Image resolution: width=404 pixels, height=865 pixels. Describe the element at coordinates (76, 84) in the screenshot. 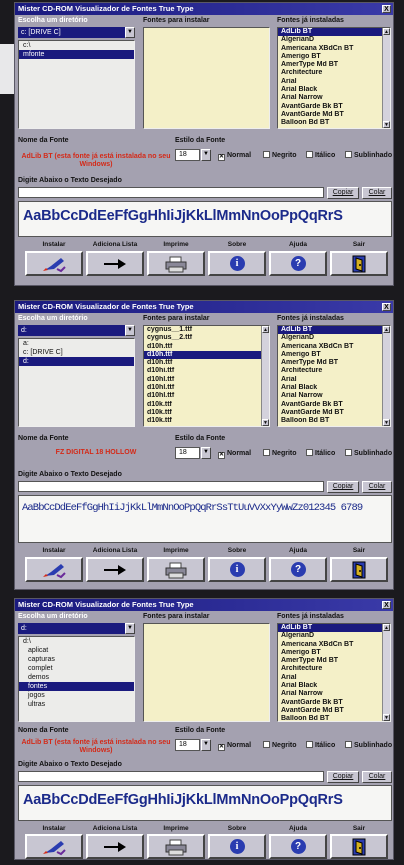

I see `directory-list: c:\ mfonte` at that location.